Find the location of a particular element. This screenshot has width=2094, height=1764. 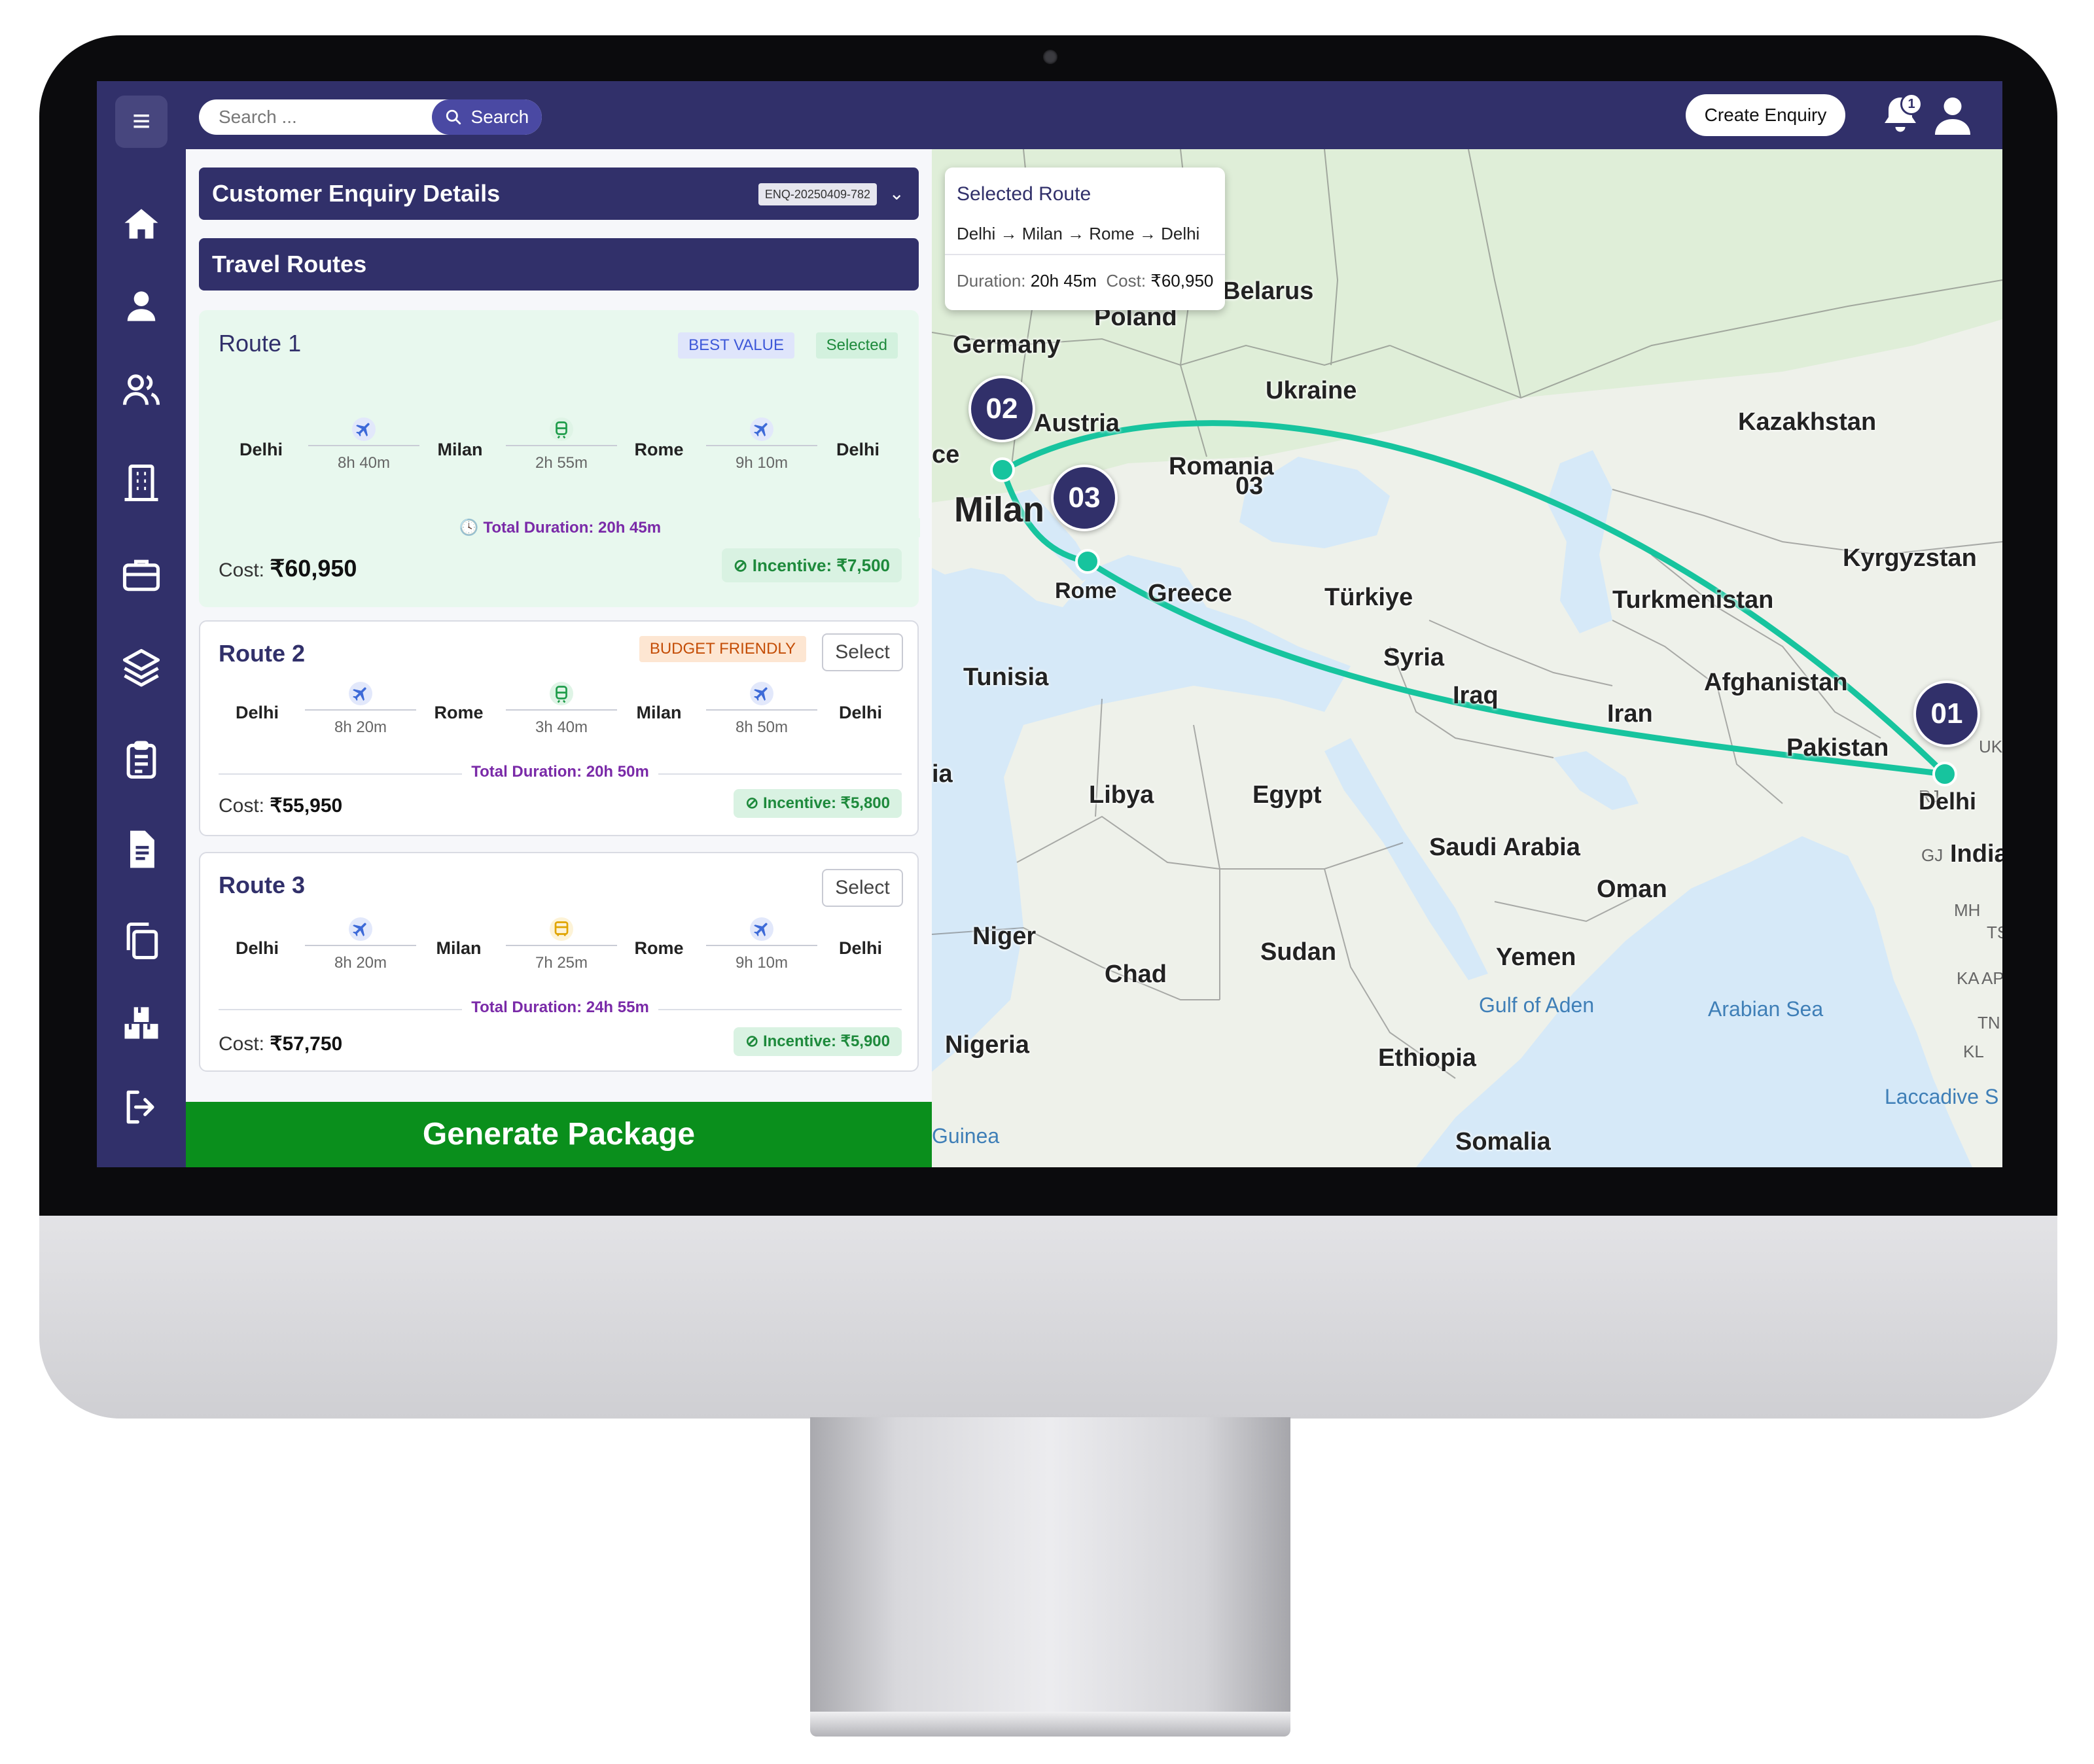

search-input is located at coordinates (317, 117).